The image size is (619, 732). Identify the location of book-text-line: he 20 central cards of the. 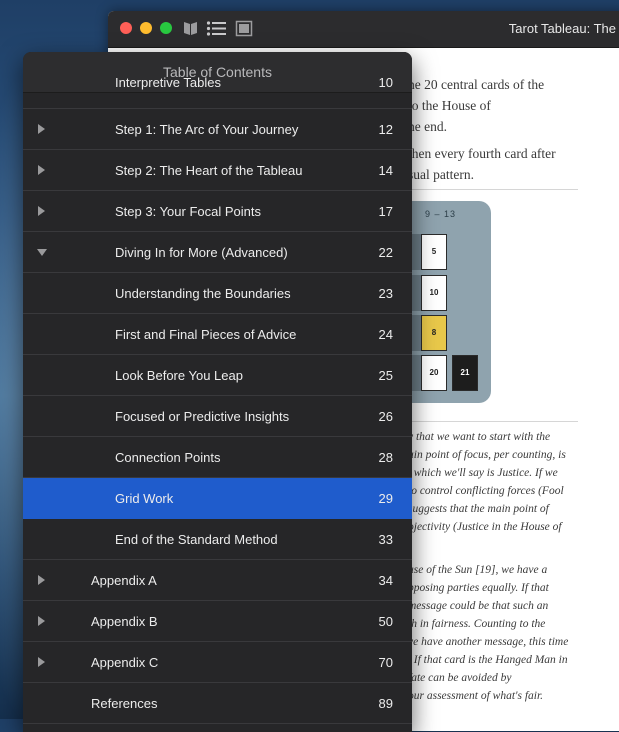
(476, 84).